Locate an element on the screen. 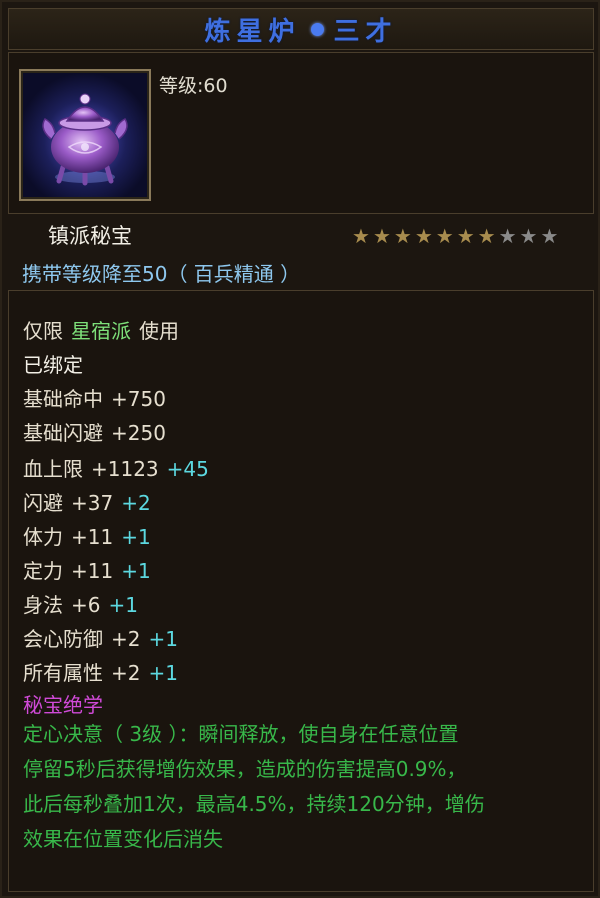  stat-bonus: +2 is located at coordinates (136, 503).